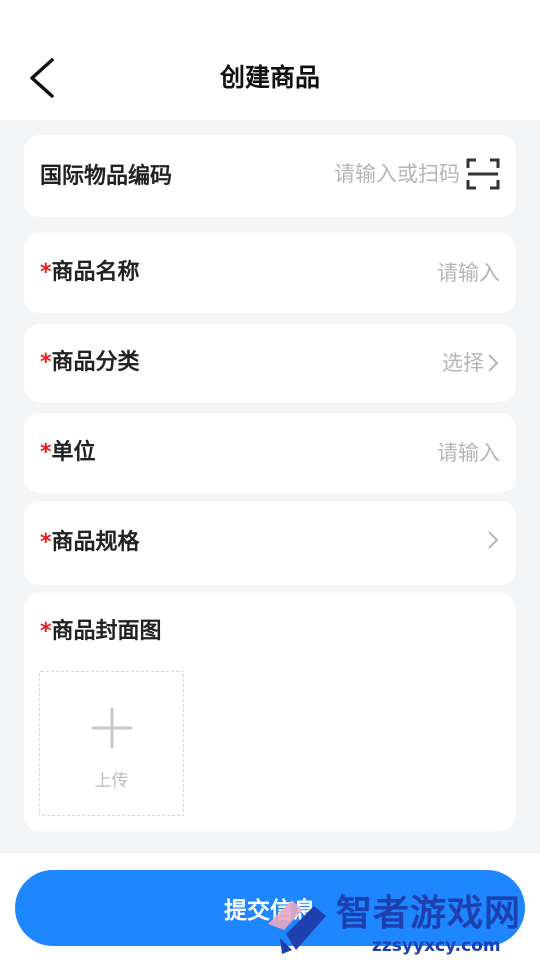 This screenshot has height=960, width=540. I want to click on upload-area: 上传, so click(111, 743).